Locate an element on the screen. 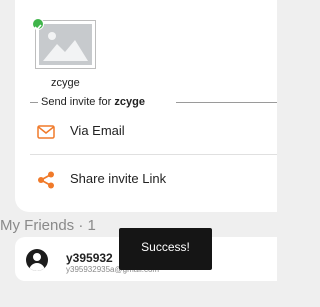  share-invite-link-label: Share invite Link is located at coordinates (118, 178).